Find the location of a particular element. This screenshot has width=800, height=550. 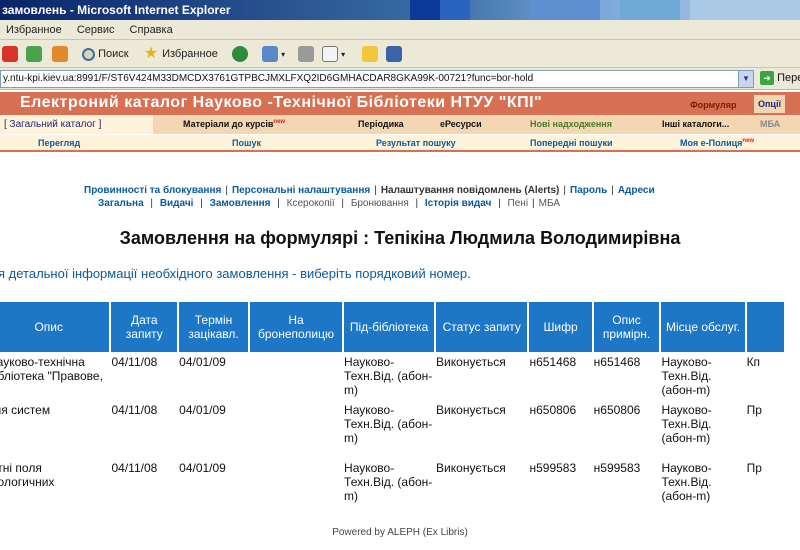

folder-button is located at coordinates (370, 54).